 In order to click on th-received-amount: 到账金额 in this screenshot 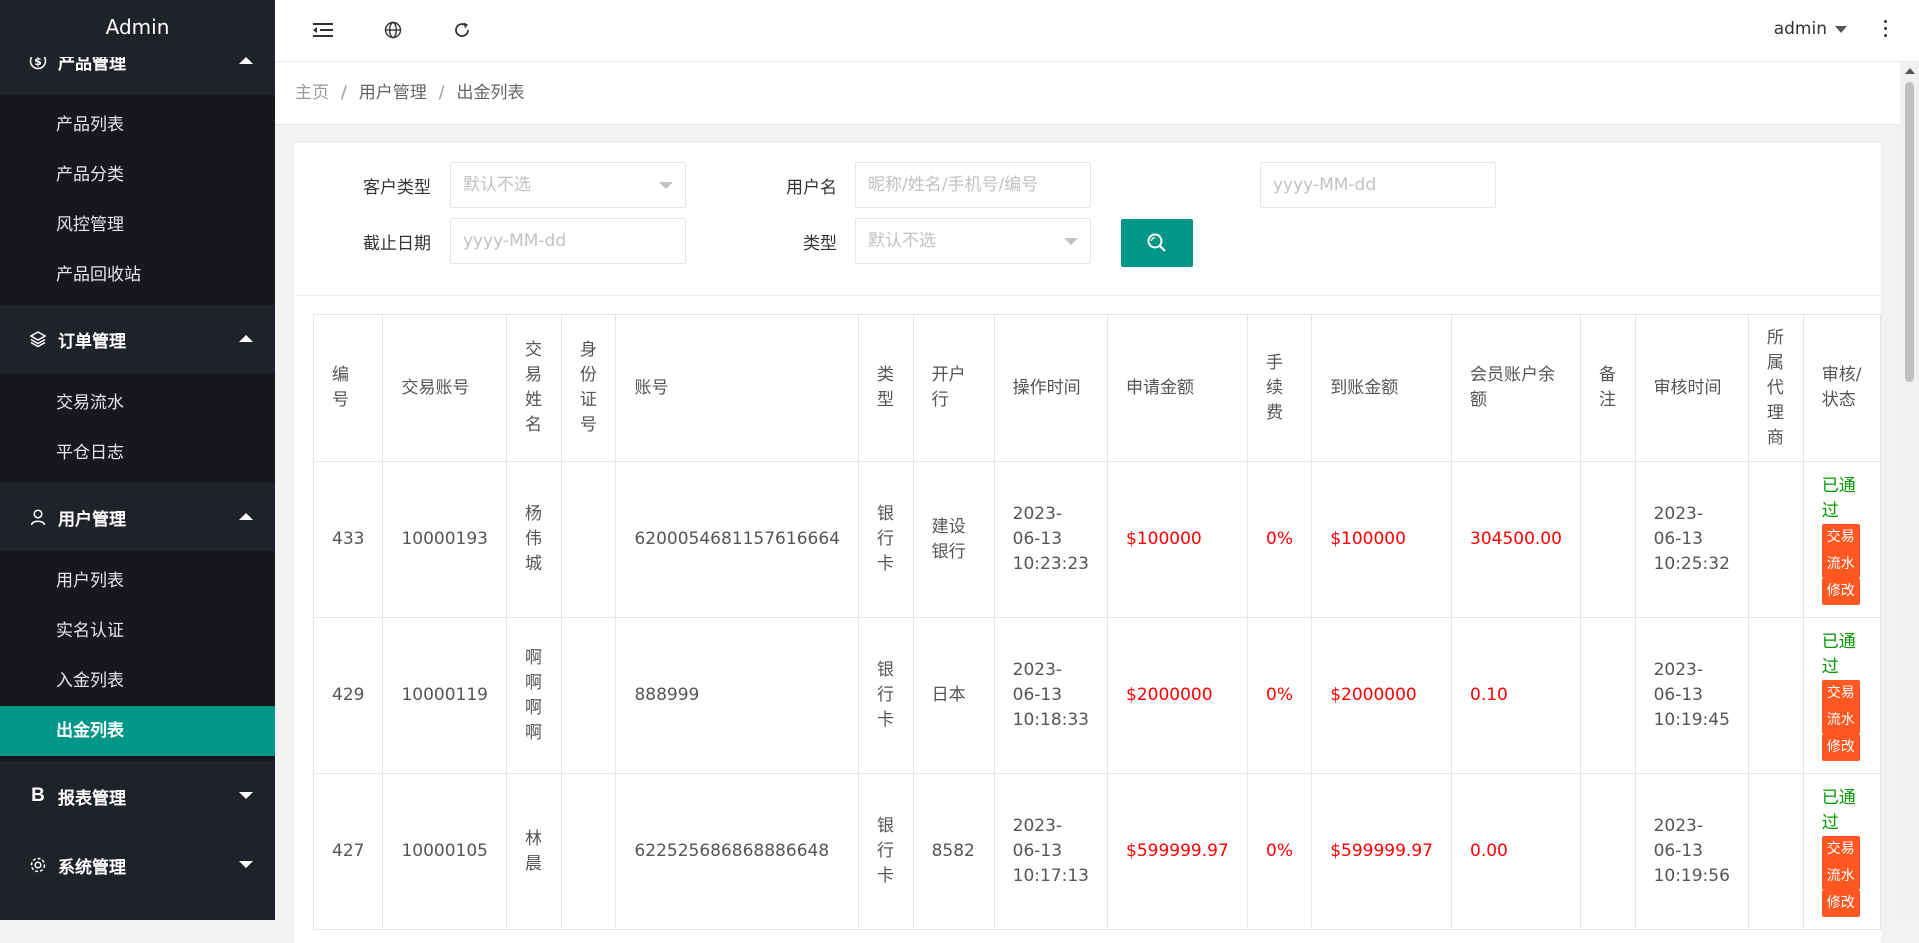, I will do `click(1381, 388)`.